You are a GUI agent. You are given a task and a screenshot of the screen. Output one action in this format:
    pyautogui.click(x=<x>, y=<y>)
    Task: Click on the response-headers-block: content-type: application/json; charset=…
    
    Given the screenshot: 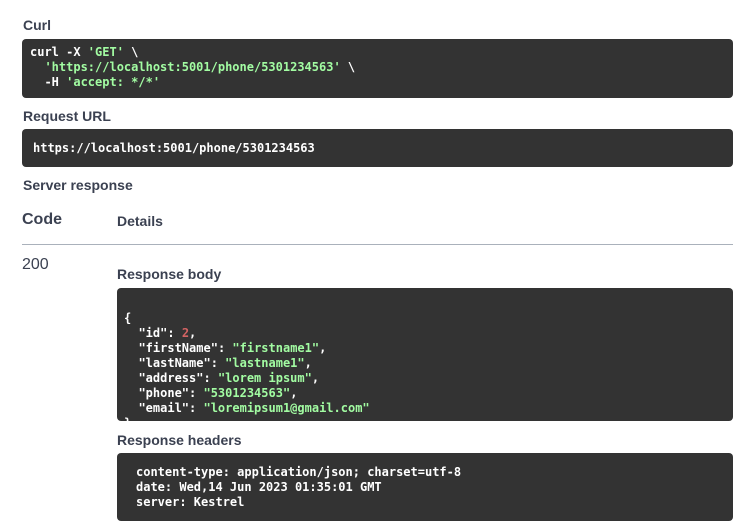 What is the action you would take?
    pyautogui.click(x=425, y=487)
    